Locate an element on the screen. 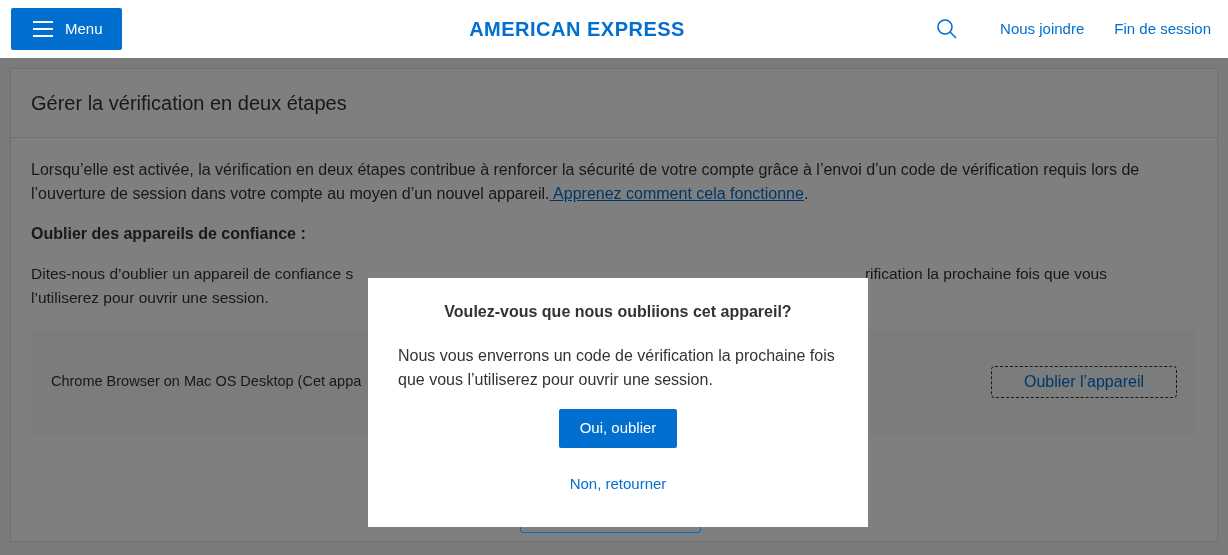 Image resolution: width=1228 pixels, height=555 pixels. forget-device-button: Oublier l’appareil is located at coordinates (1083, 382).